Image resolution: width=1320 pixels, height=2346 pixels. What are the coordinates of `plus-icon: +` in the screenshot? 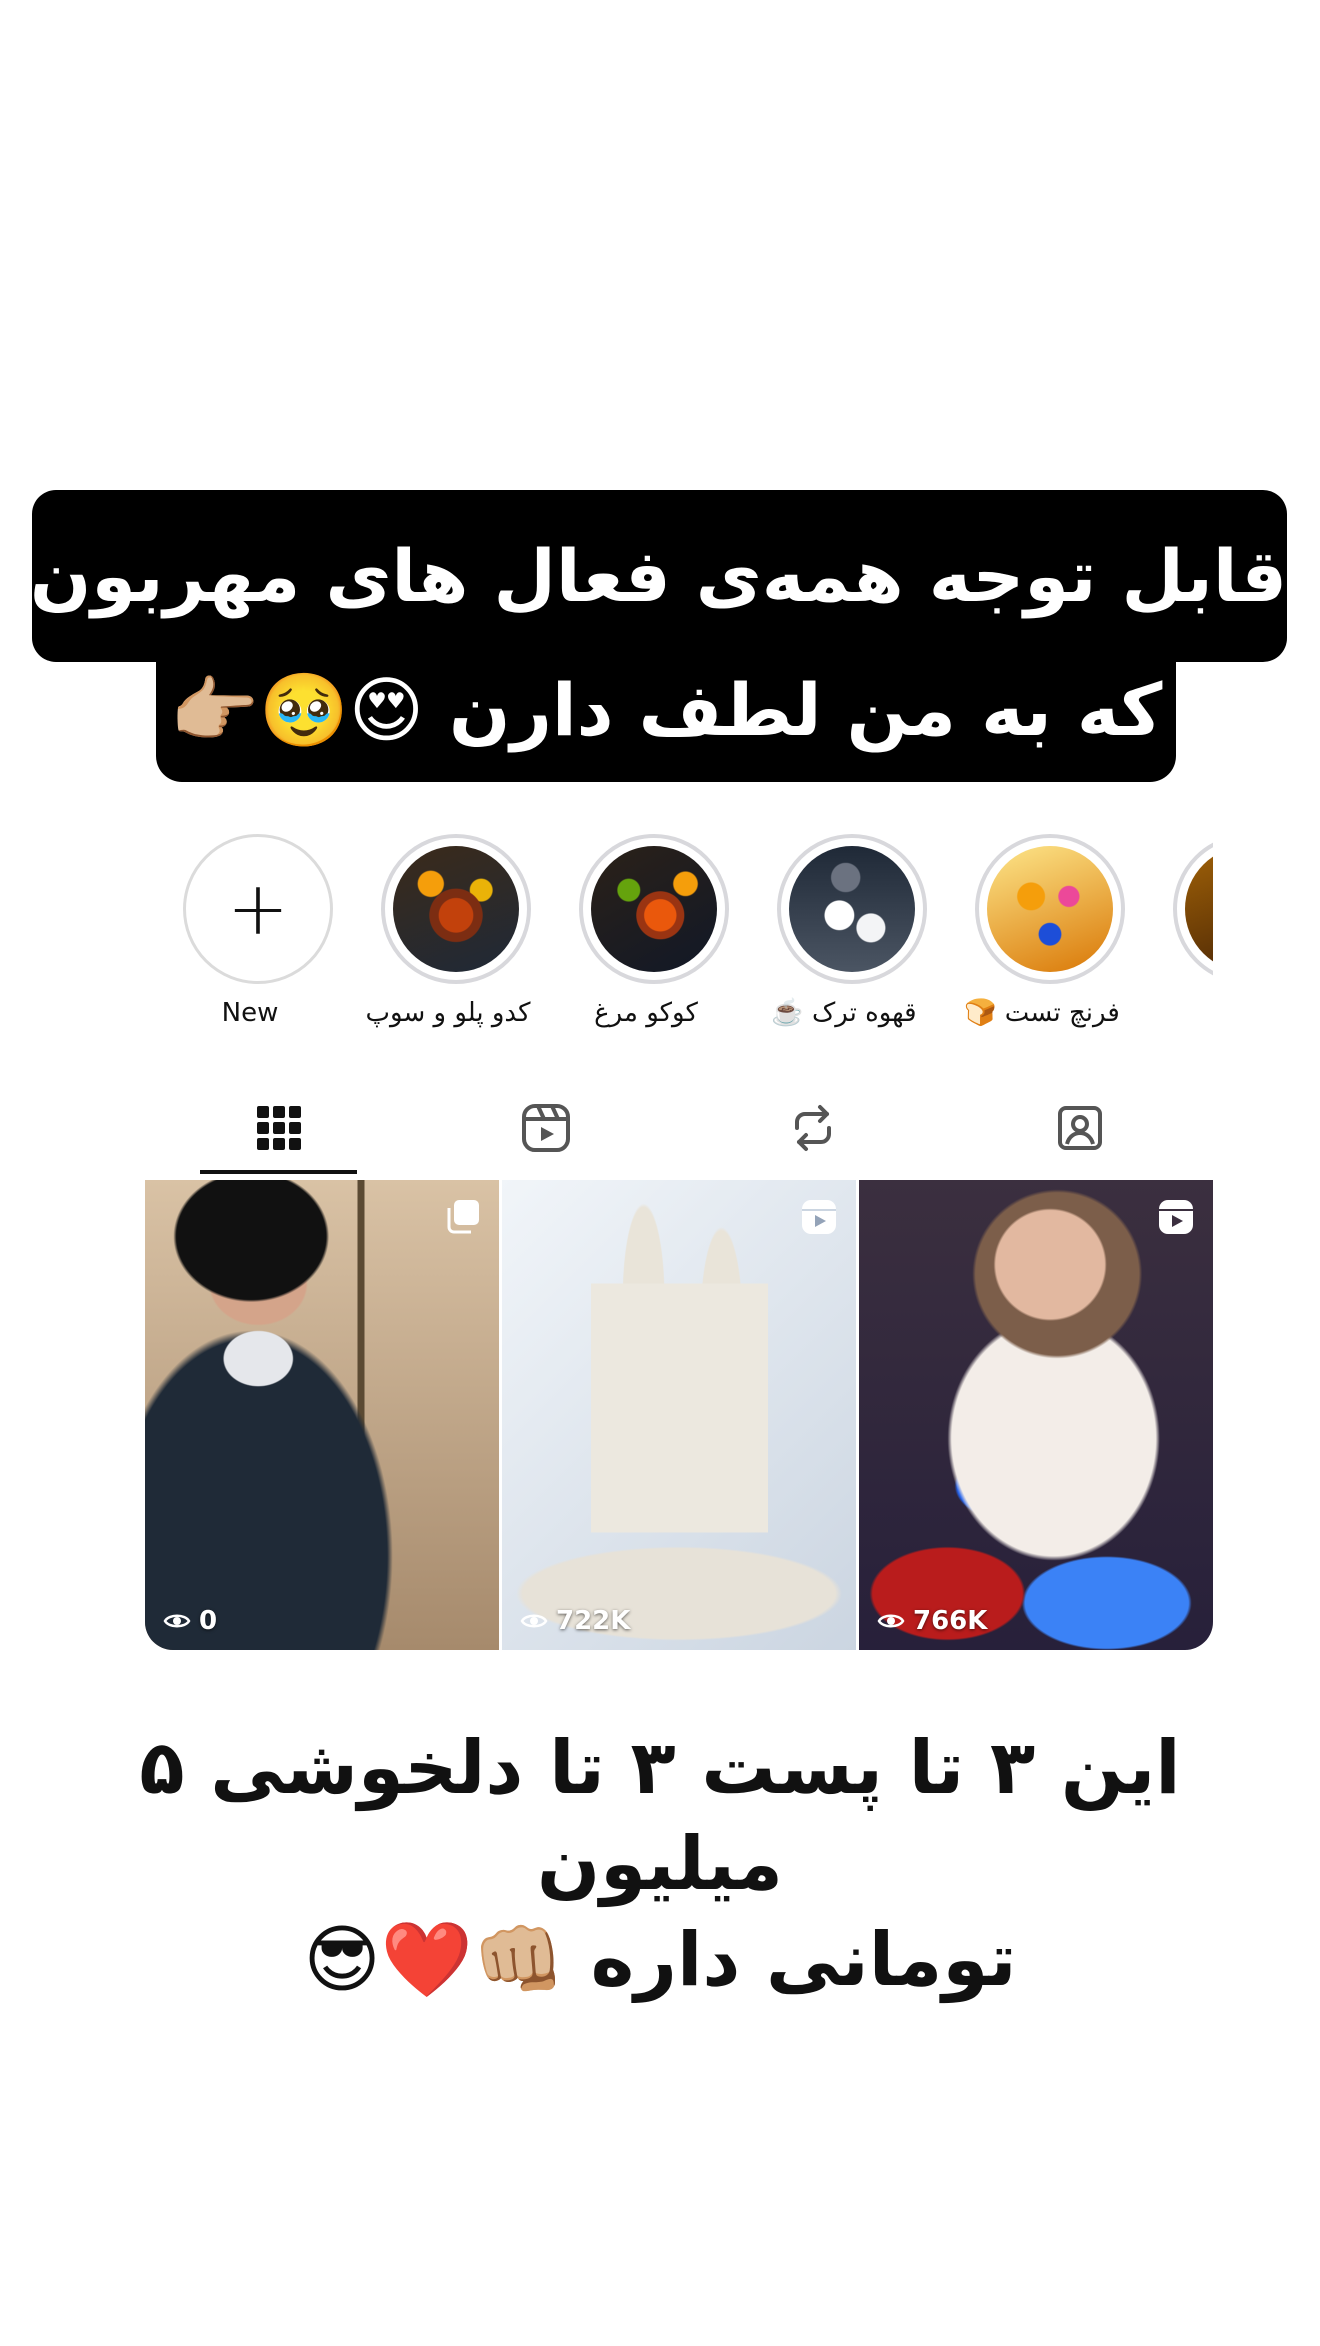 It's located at (257, 909).